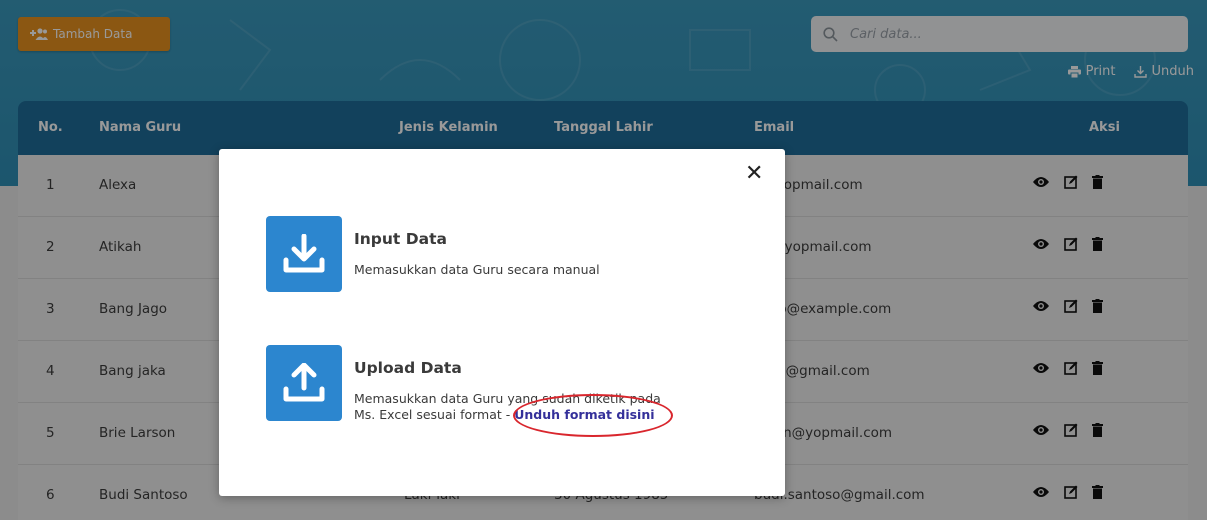 The image size is (1207, 520). What do you see at coordinates (304, 383) in the screenshot?
I see `upload-arrow-icon` at bounding box center [304, 383].